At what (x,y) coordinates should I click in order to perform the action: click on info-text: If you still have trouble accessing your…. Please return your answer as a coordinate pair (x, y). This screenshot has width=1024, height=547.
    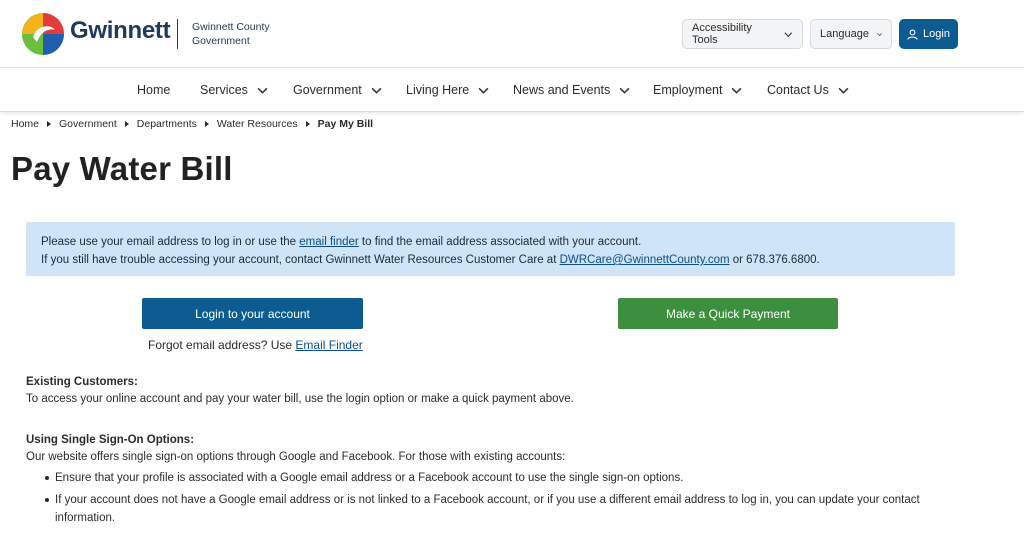
    Looking at the image, I should click on (300, 260).